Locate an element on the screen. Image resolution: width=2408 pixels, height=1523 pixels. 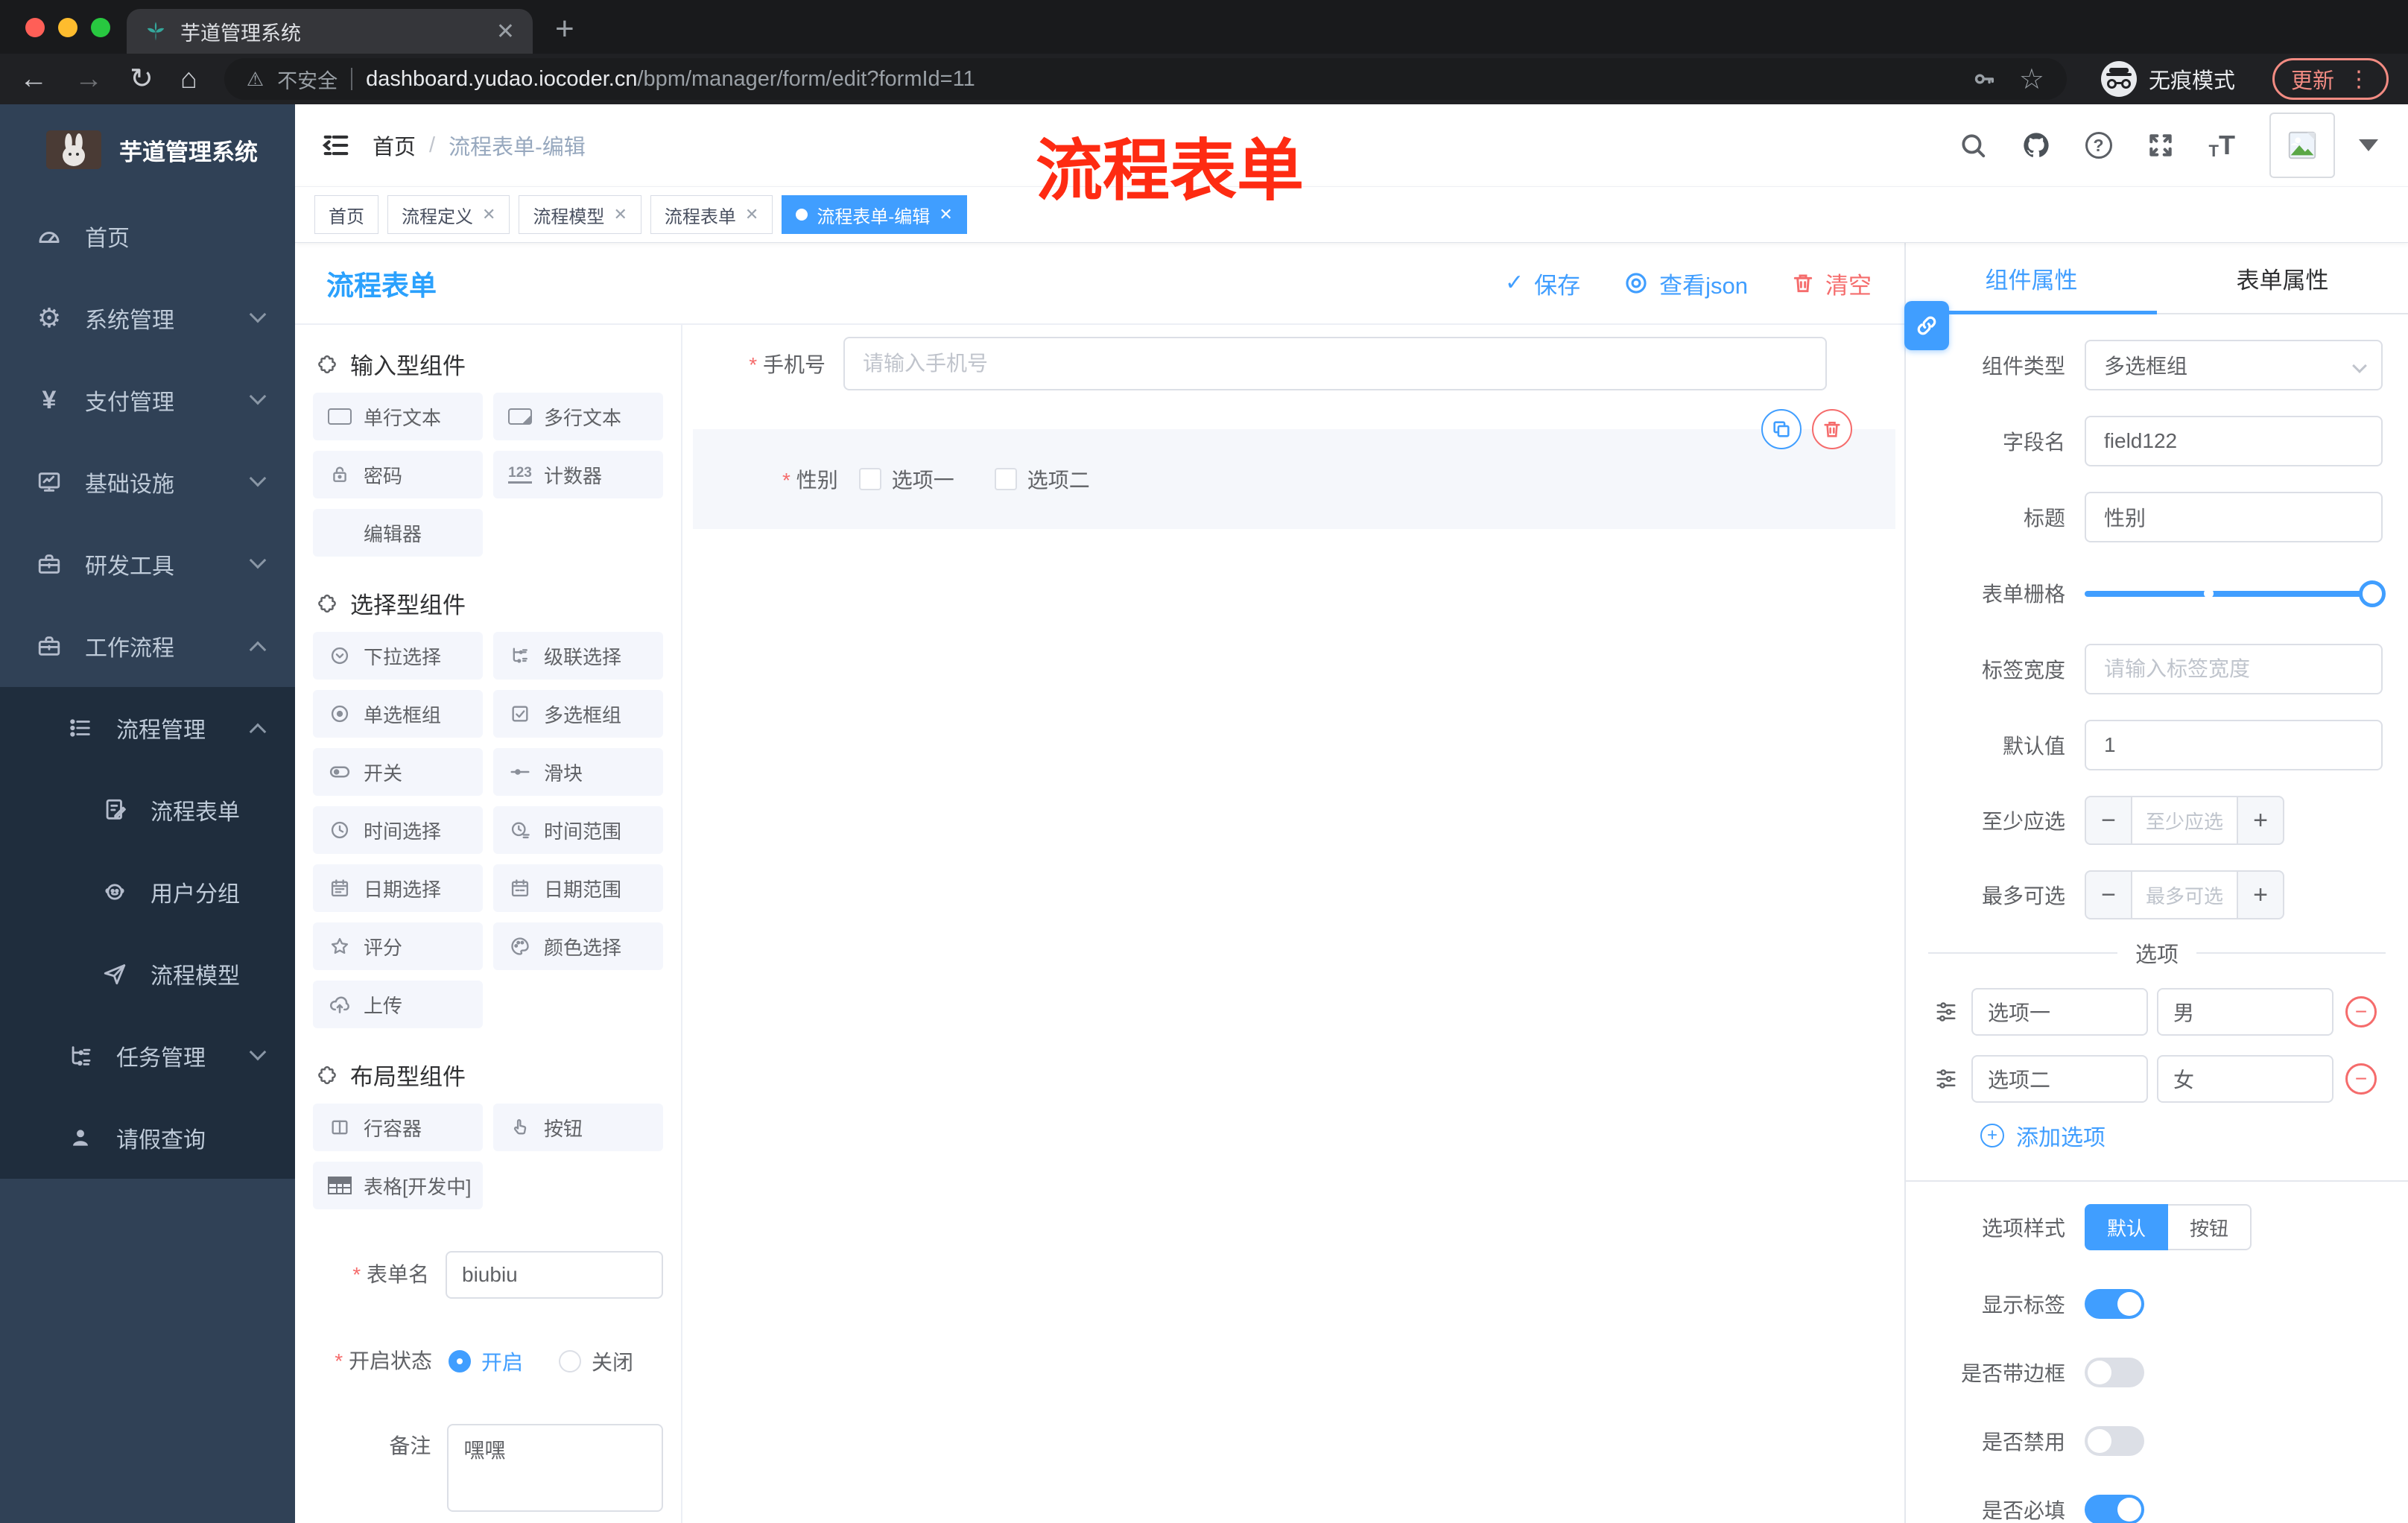
checkbox-option: 选项二 is located at coordinates (1042, 479).